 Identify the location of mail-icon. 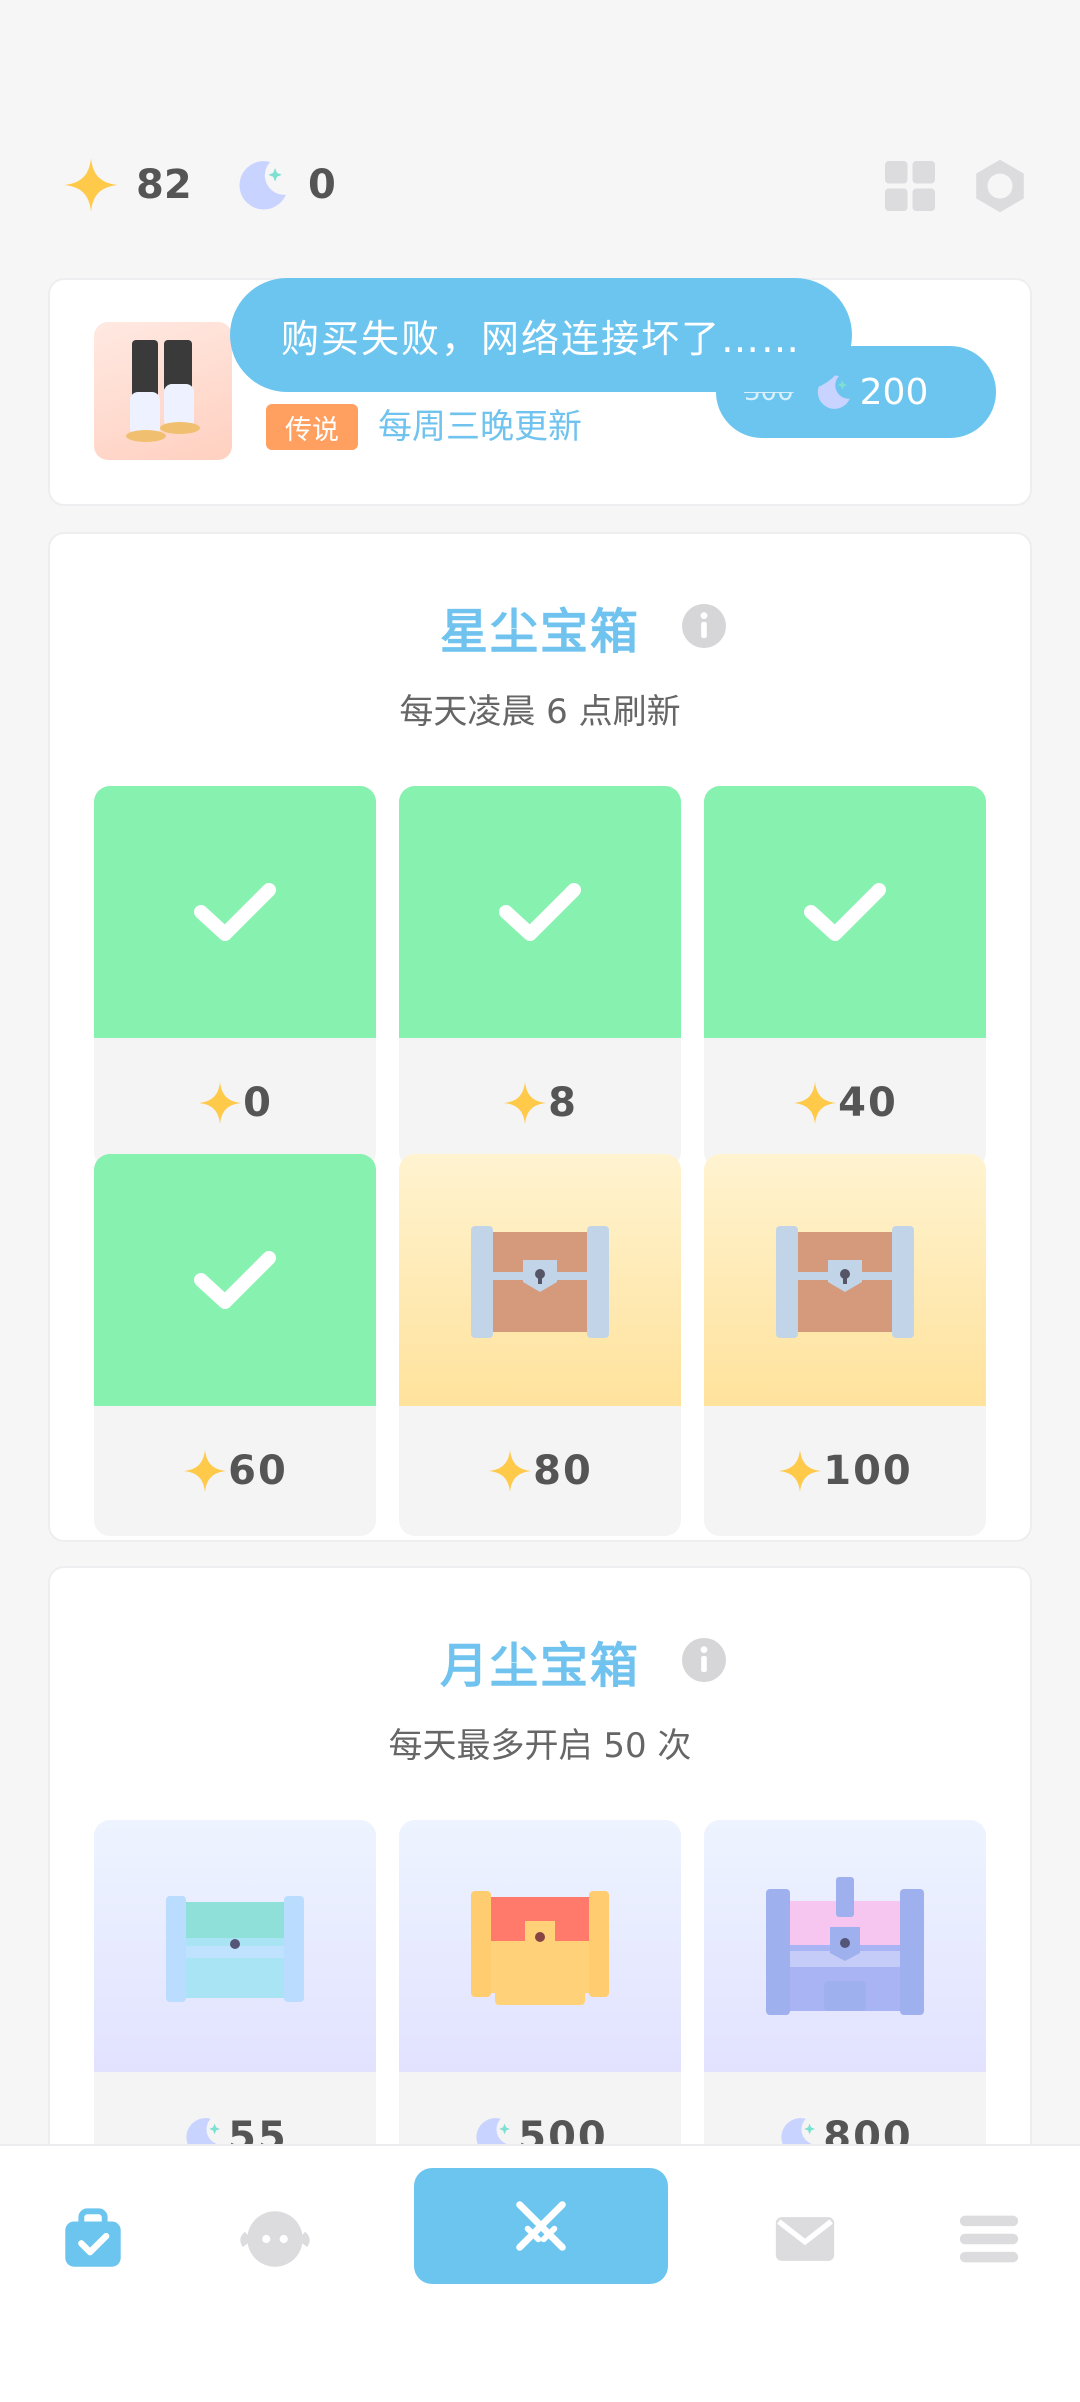
(805, 2239).